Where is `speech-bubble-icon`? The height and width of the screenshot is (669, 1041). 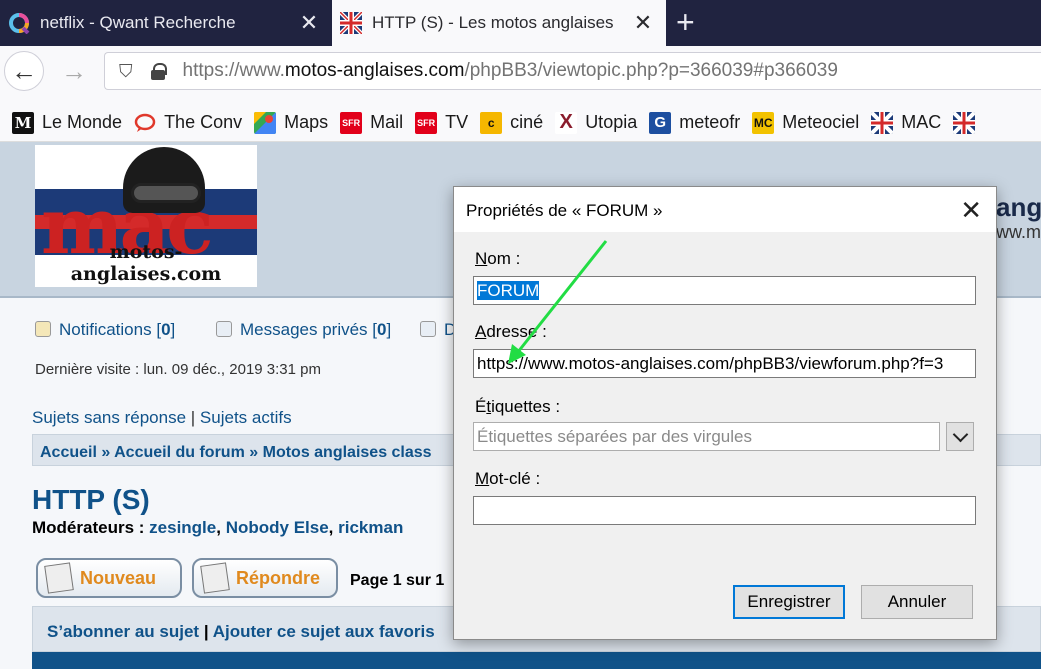 speech-bubble-icon is located at coordinates (145, 122).